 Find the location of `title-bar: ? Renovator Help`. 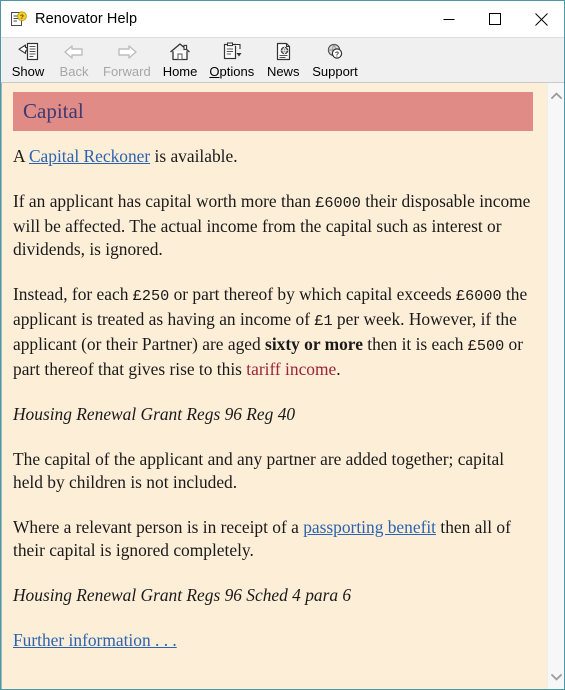

title-bar: ? Renovator Help is located at coordinates (282, 19).